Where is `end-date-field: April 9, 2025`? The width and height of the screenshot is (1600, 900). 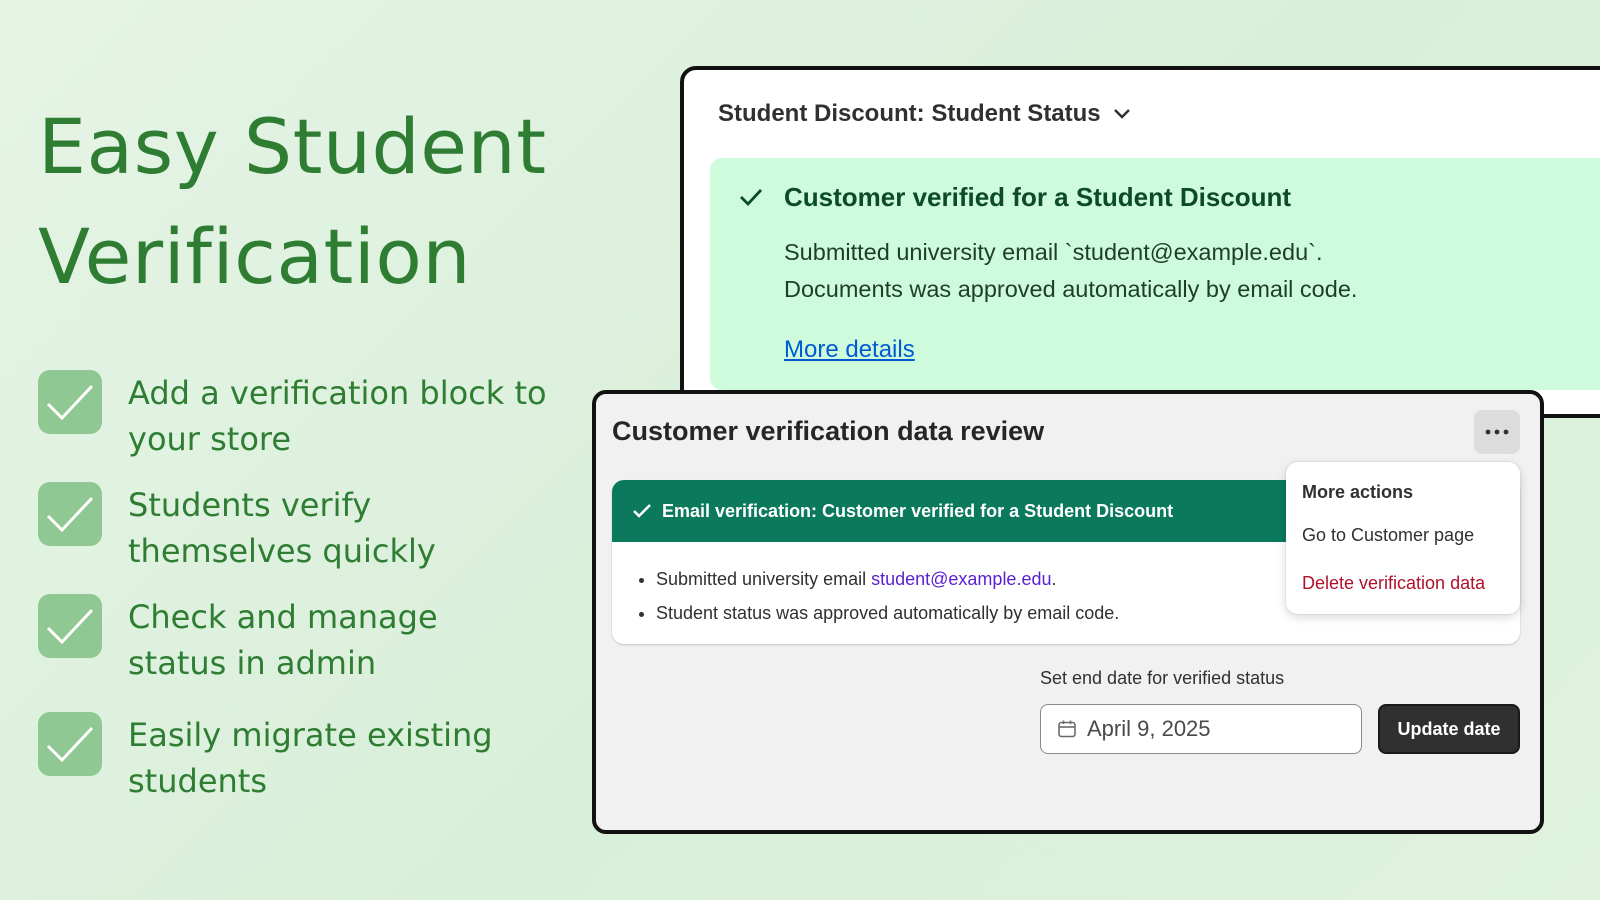 end-date-field: April 9, 2025 is located at coordinates (1201, 729).